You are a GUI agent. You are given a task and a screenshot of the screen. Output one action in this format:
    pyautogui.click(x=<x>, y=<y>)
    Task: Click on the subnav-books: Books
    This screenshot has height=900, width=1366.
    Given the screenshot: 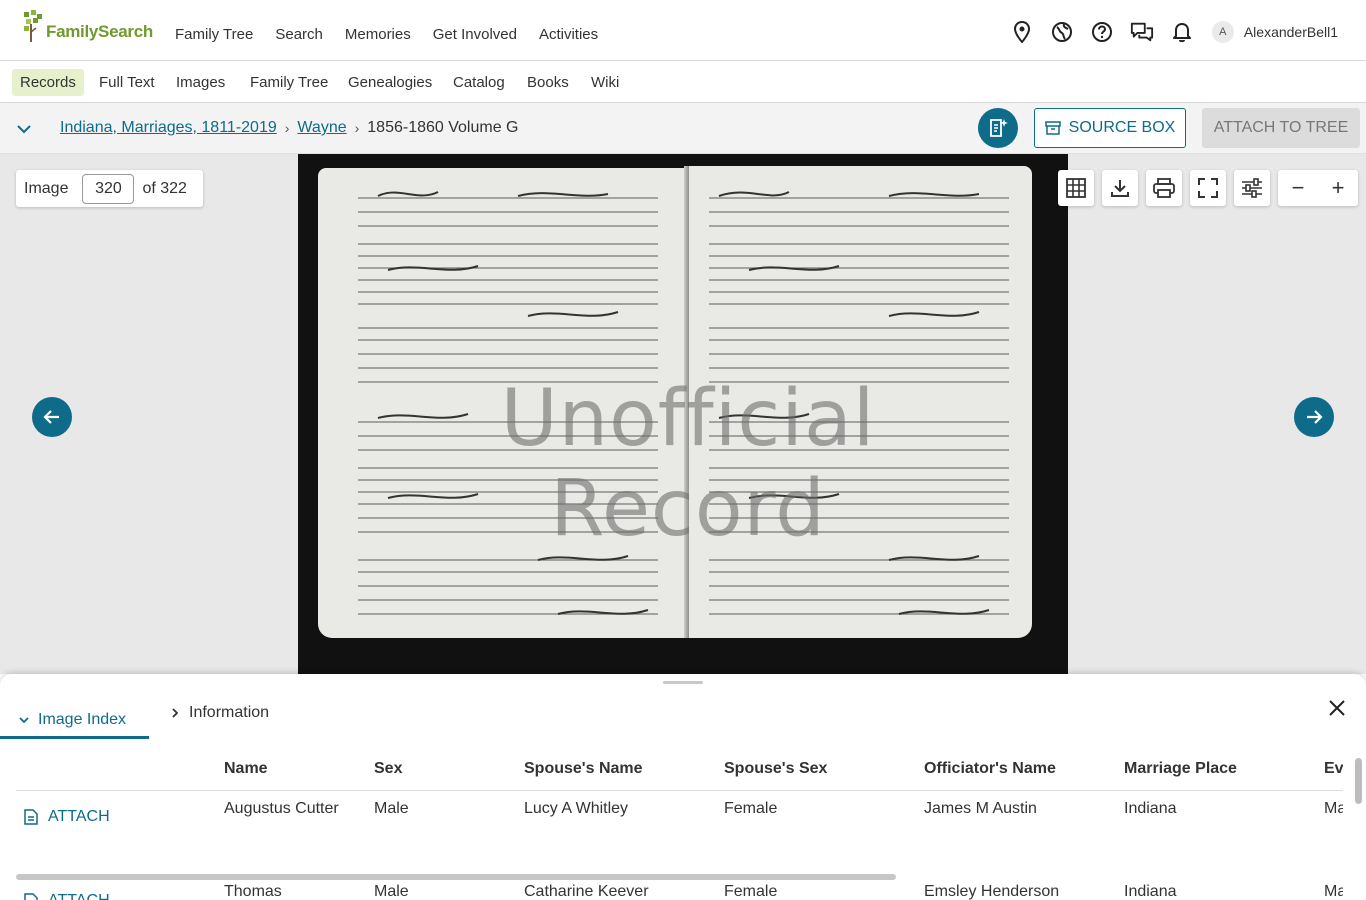 What is the action you would take?
    pyautogui.click(x=548, y=82)
    